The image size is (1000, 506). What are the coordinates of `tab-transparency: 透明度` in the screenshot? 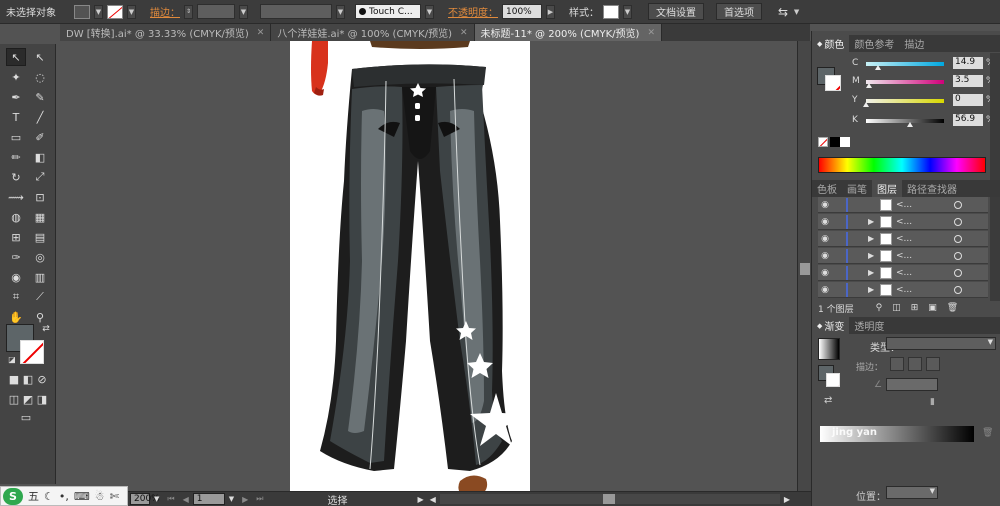 It's located at (869, 325).